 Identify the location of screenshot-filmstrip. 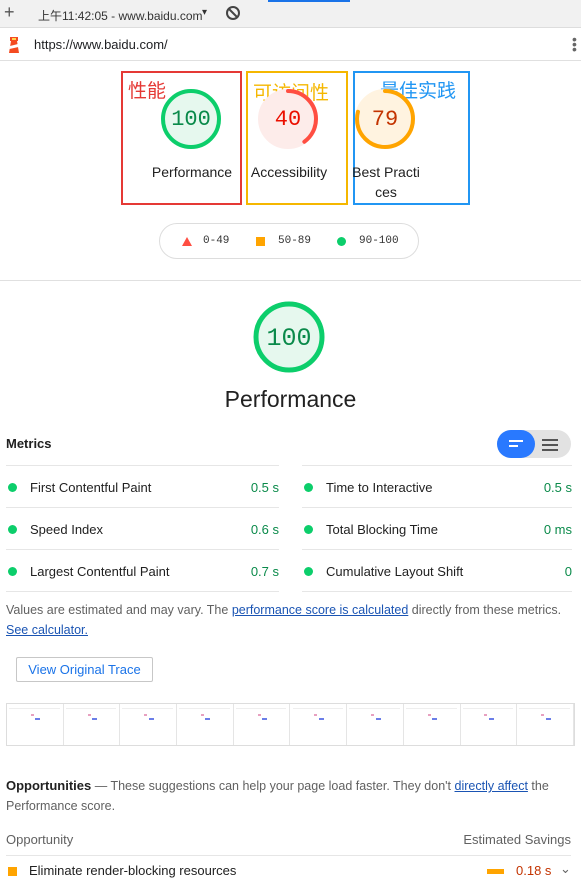
(290, 724).